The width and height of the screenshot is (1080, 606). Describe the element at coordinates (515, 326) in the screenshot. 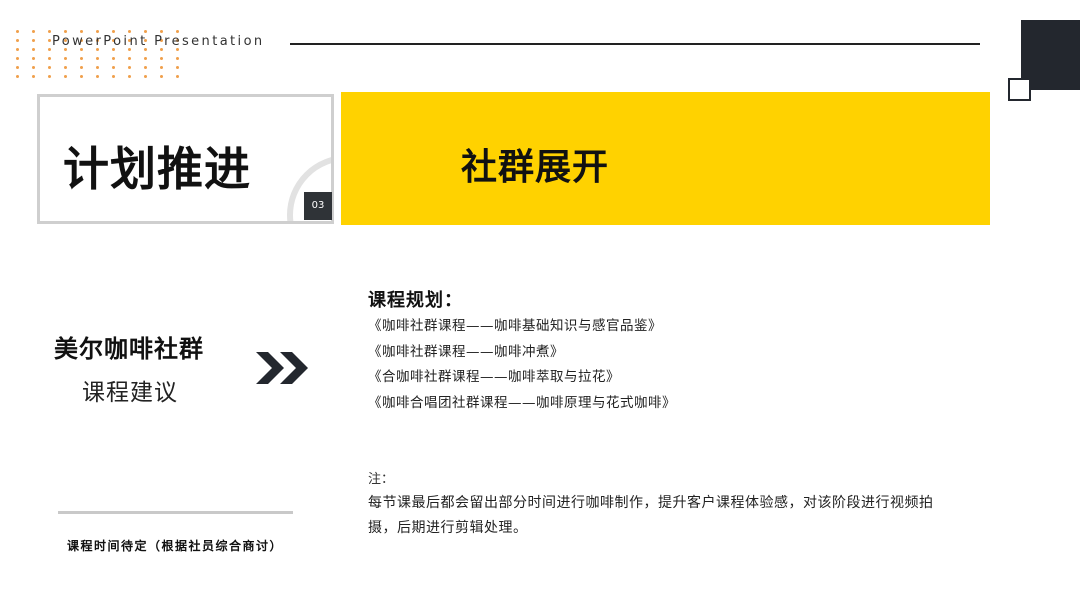

I see `list-item: 《咖啡社群课程——咖啡基础知识与感官品鉴》` at that location.